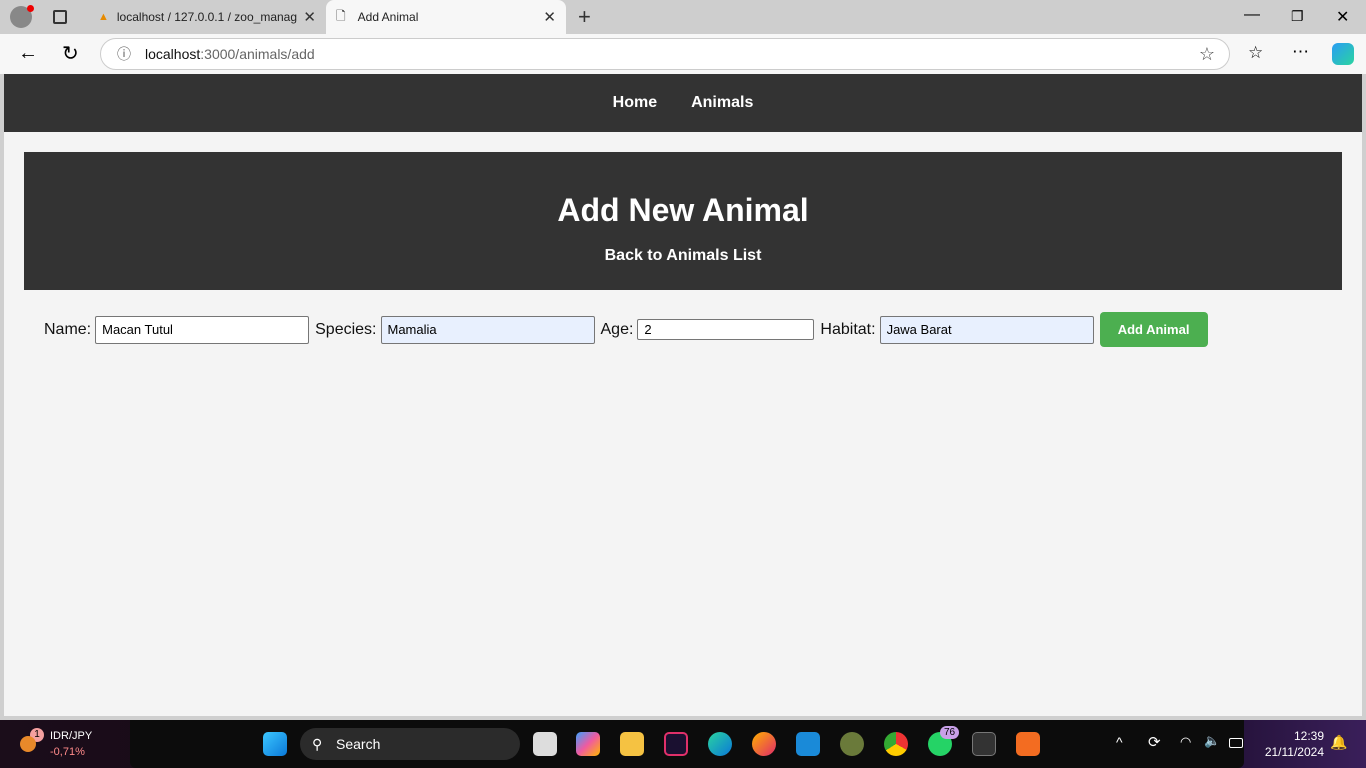  What do you see at coordinates (1236, 743) in the screenshot?
I see `battery-icon` at bounding box center [1236, 743].